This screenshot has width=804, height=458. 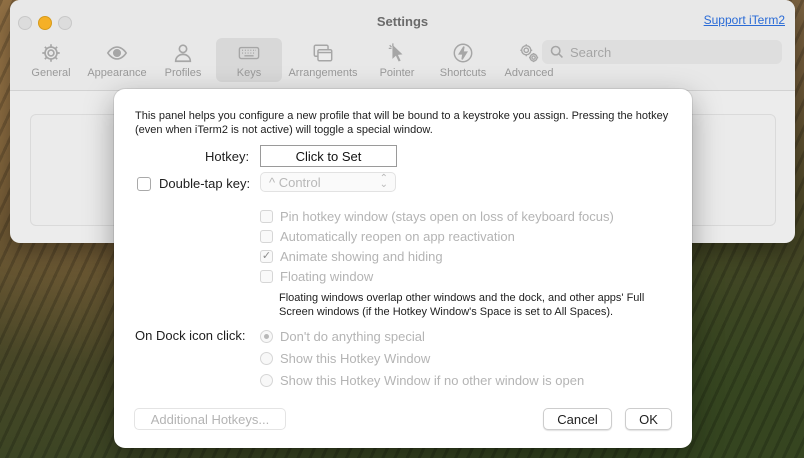 What do you see at coordinates (183, 53) in the screenshot?
I see `person-icon` at bounding box center [183, 53].